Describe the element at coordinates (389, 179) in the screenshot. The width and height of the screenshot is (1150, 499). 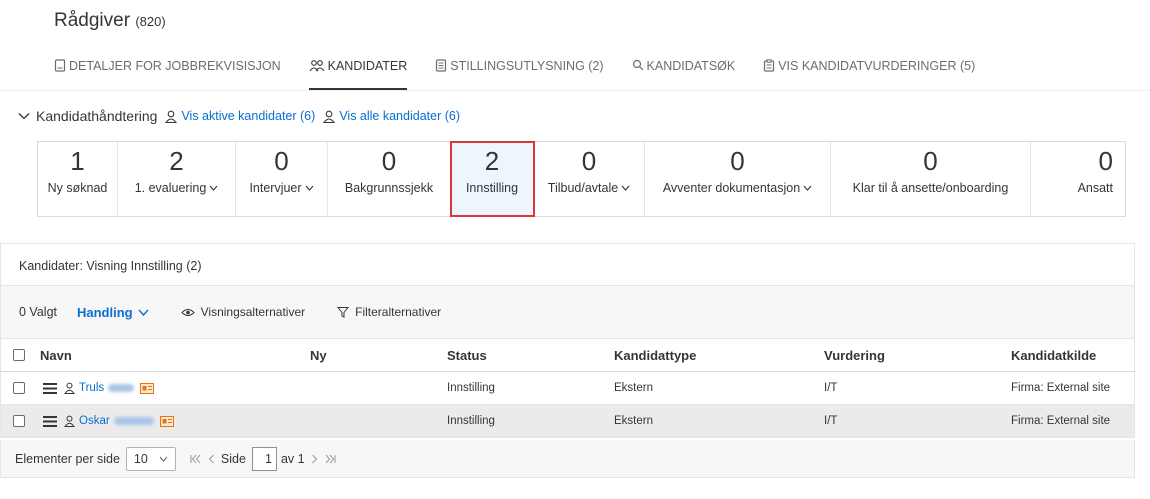
I see `stage-background-check: 0 Bakgrunnssjekk` at that location.